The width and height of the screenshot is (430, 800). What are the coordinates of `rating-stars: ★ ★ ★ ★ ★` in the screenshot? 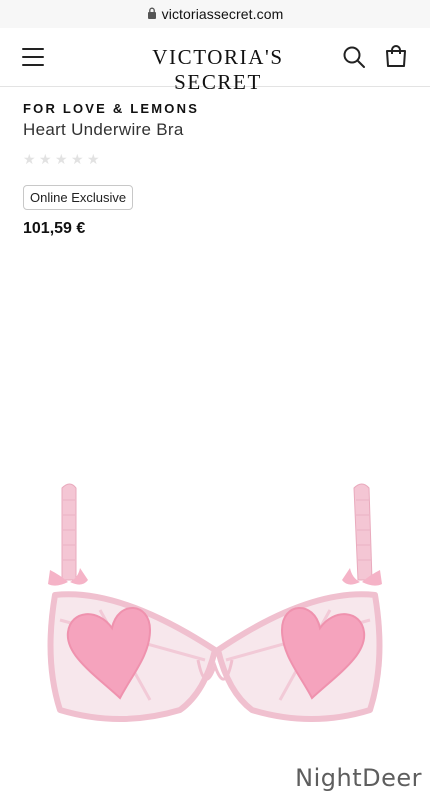 It's located at (218, 159).